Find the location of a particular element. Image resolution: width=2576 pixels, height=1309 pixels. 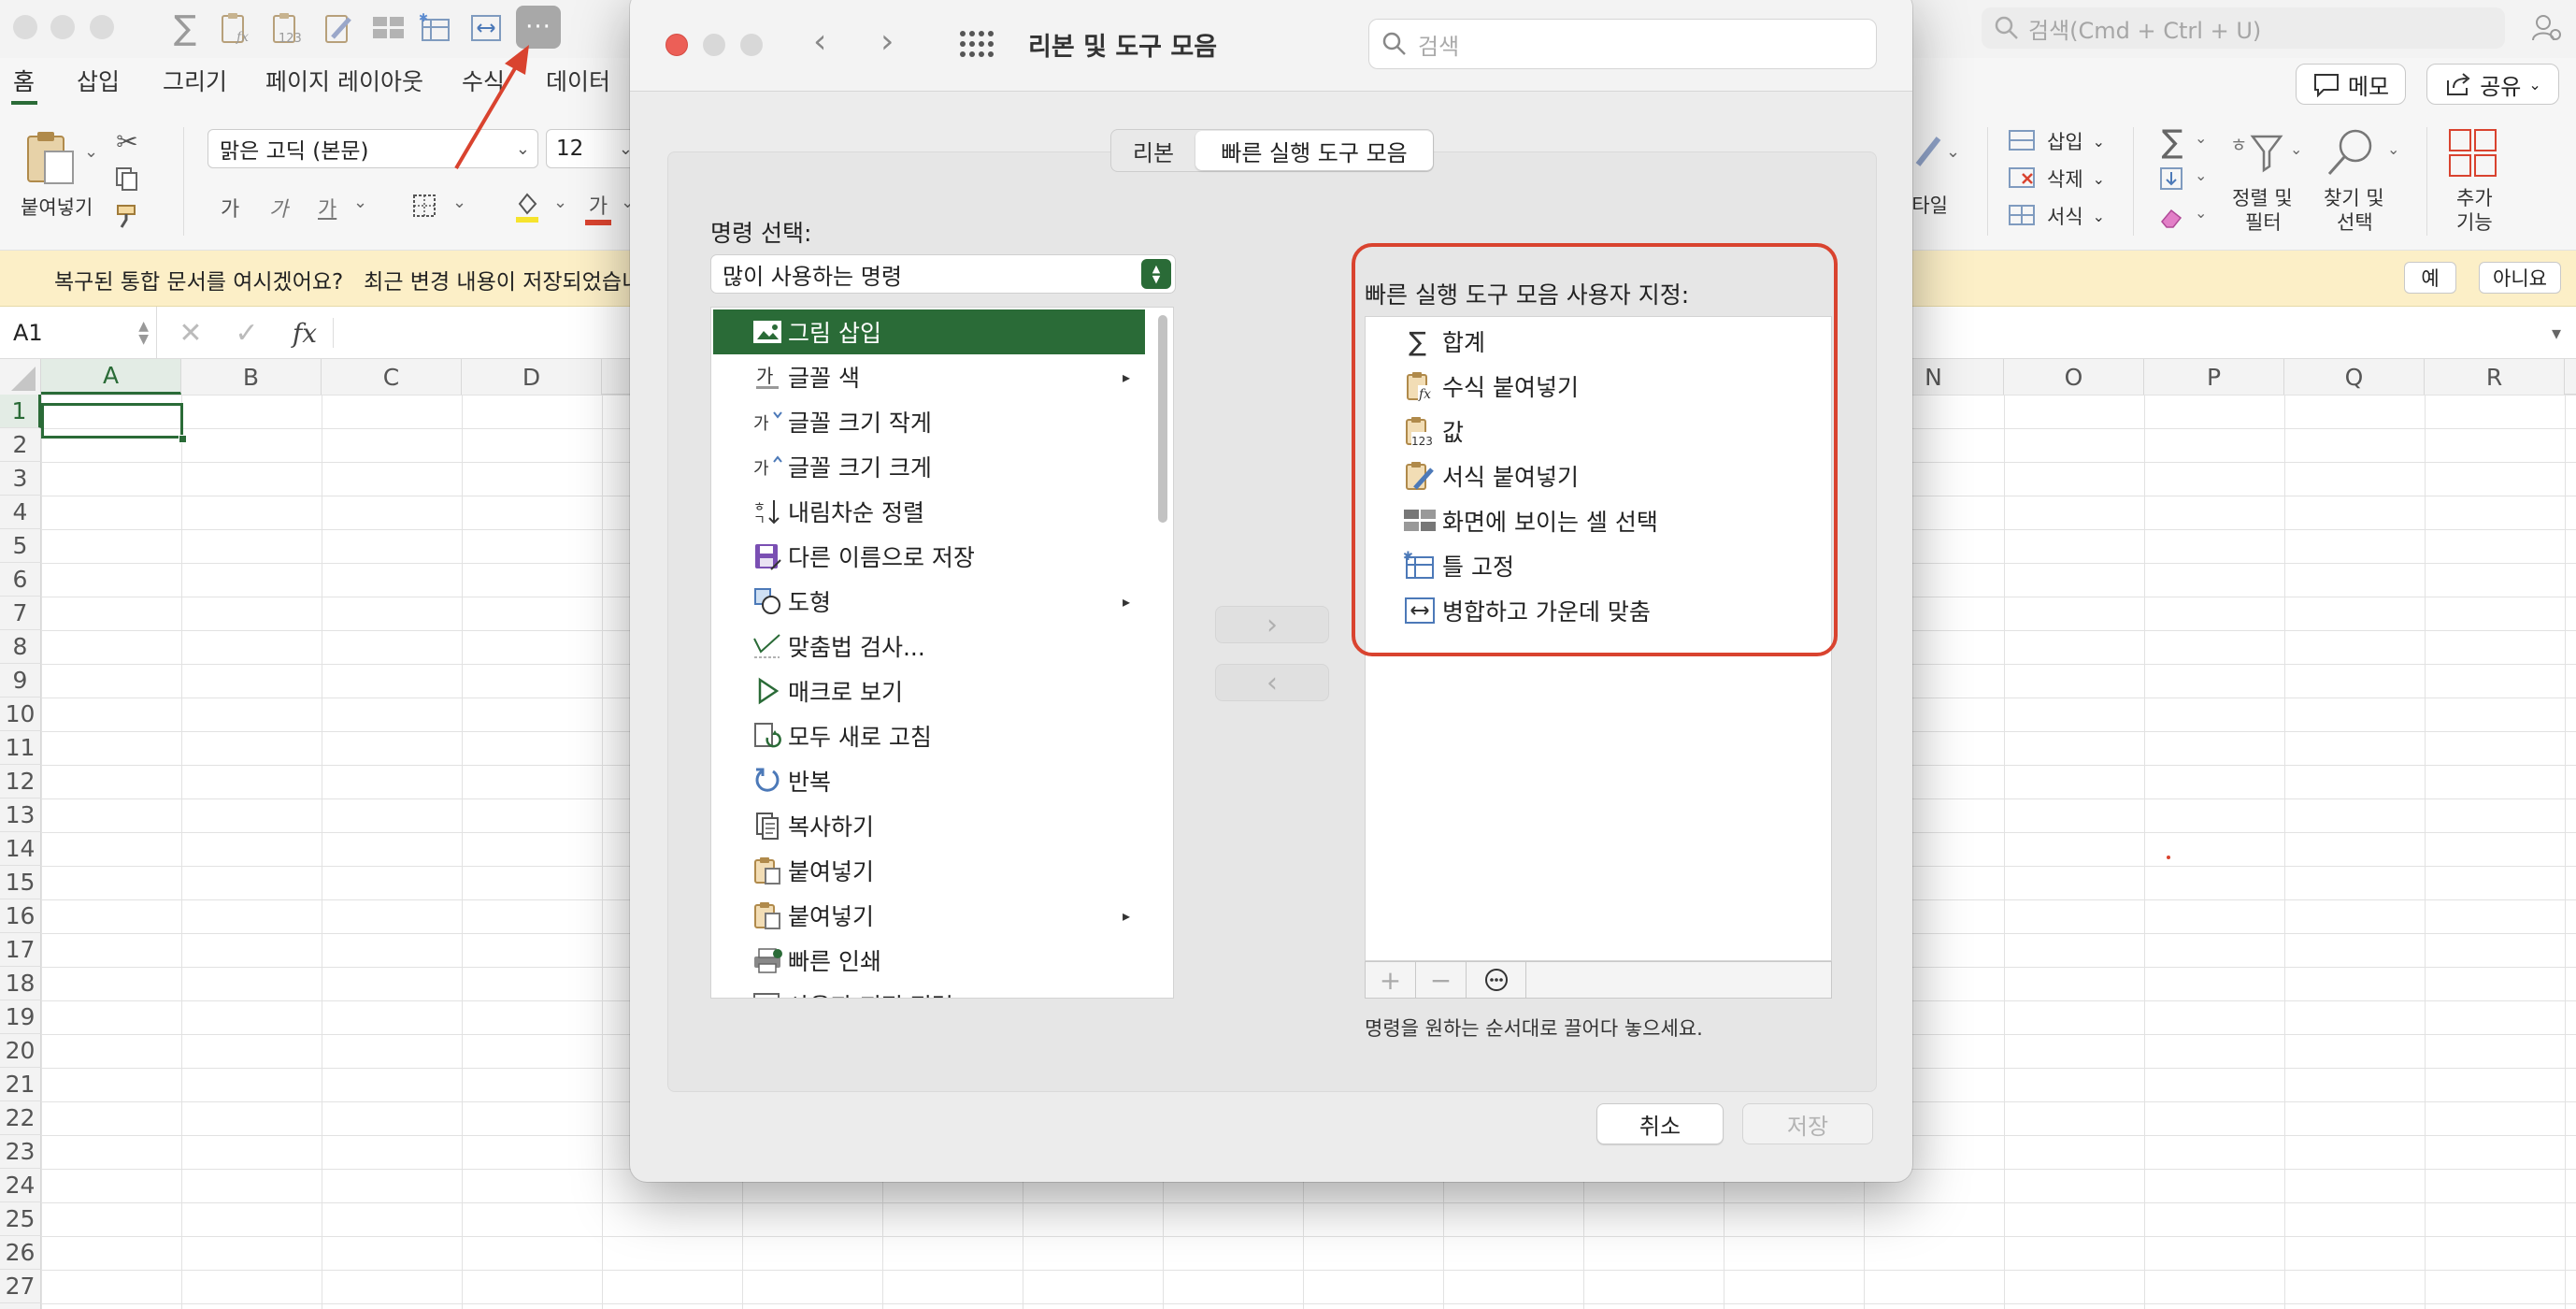

row-header: 9 is located at coordinates (20, 681).